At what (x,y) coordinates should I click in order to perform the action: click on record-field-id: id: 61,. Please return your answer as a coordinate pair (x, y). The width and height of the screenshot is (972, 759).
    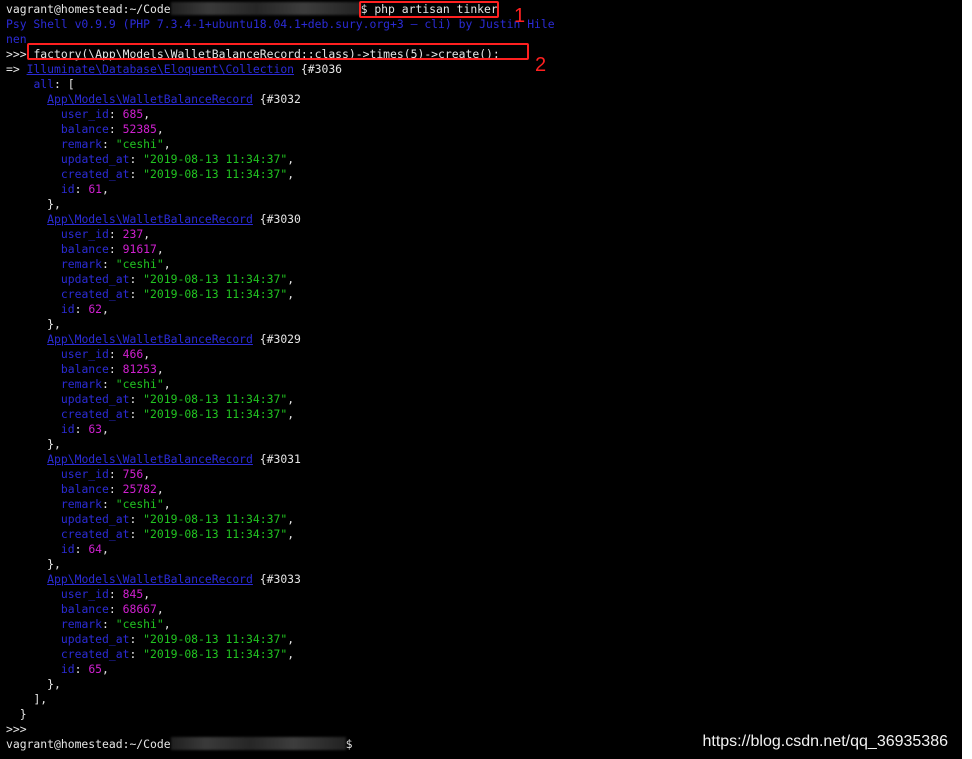
    Looking at the image, I should click on (84, 189).